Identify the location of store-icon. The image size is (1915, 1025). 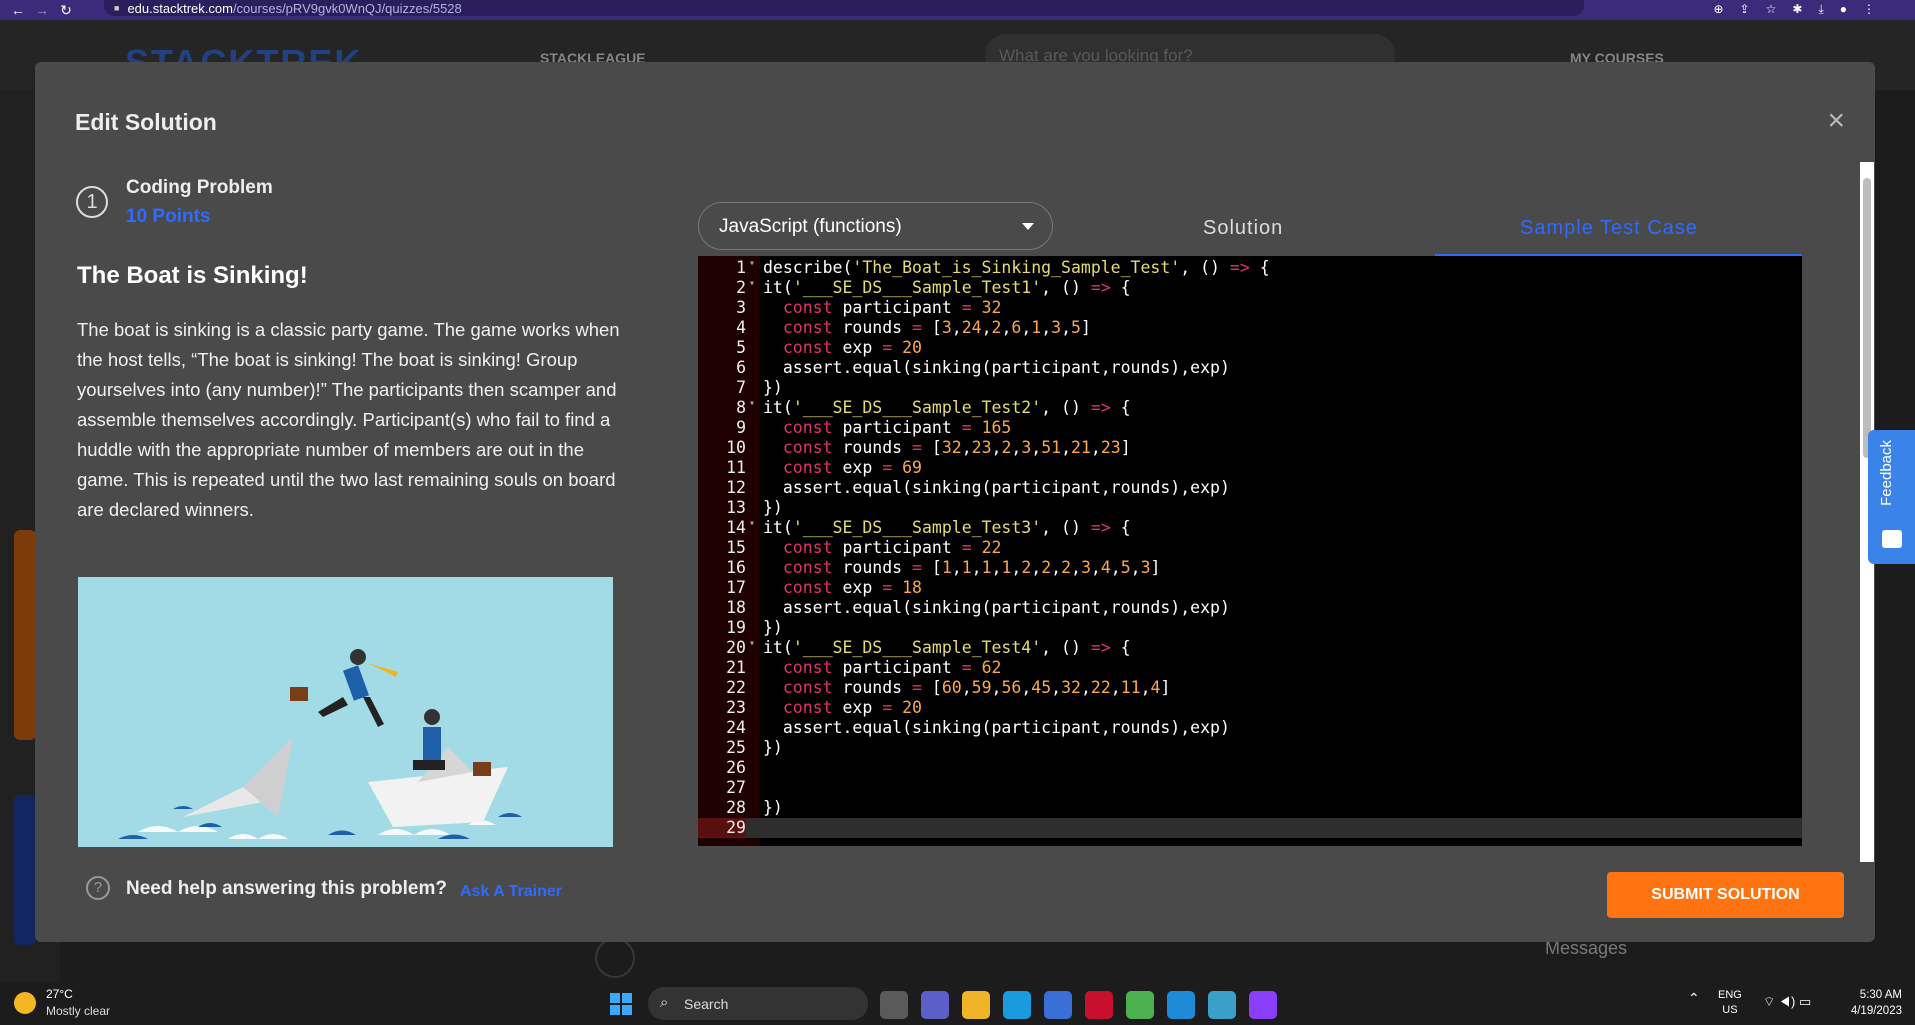
(1058, 1005).